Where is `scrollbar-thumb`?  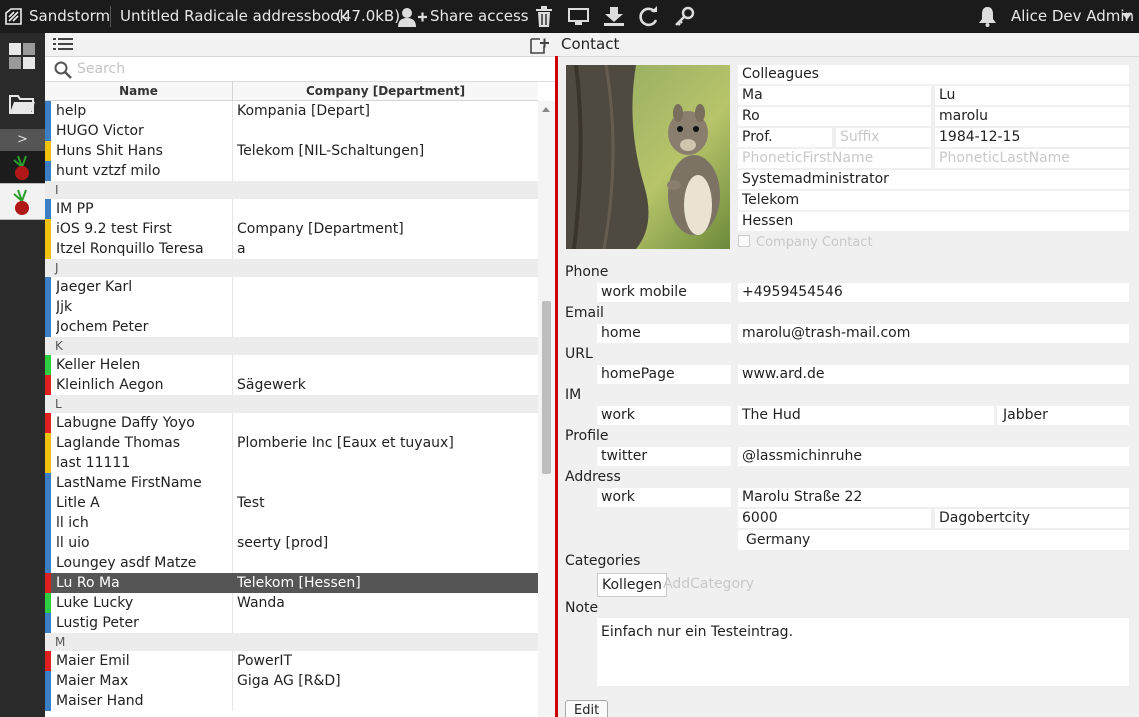
scrollbar-thumb is located at coordinates (546, 387).